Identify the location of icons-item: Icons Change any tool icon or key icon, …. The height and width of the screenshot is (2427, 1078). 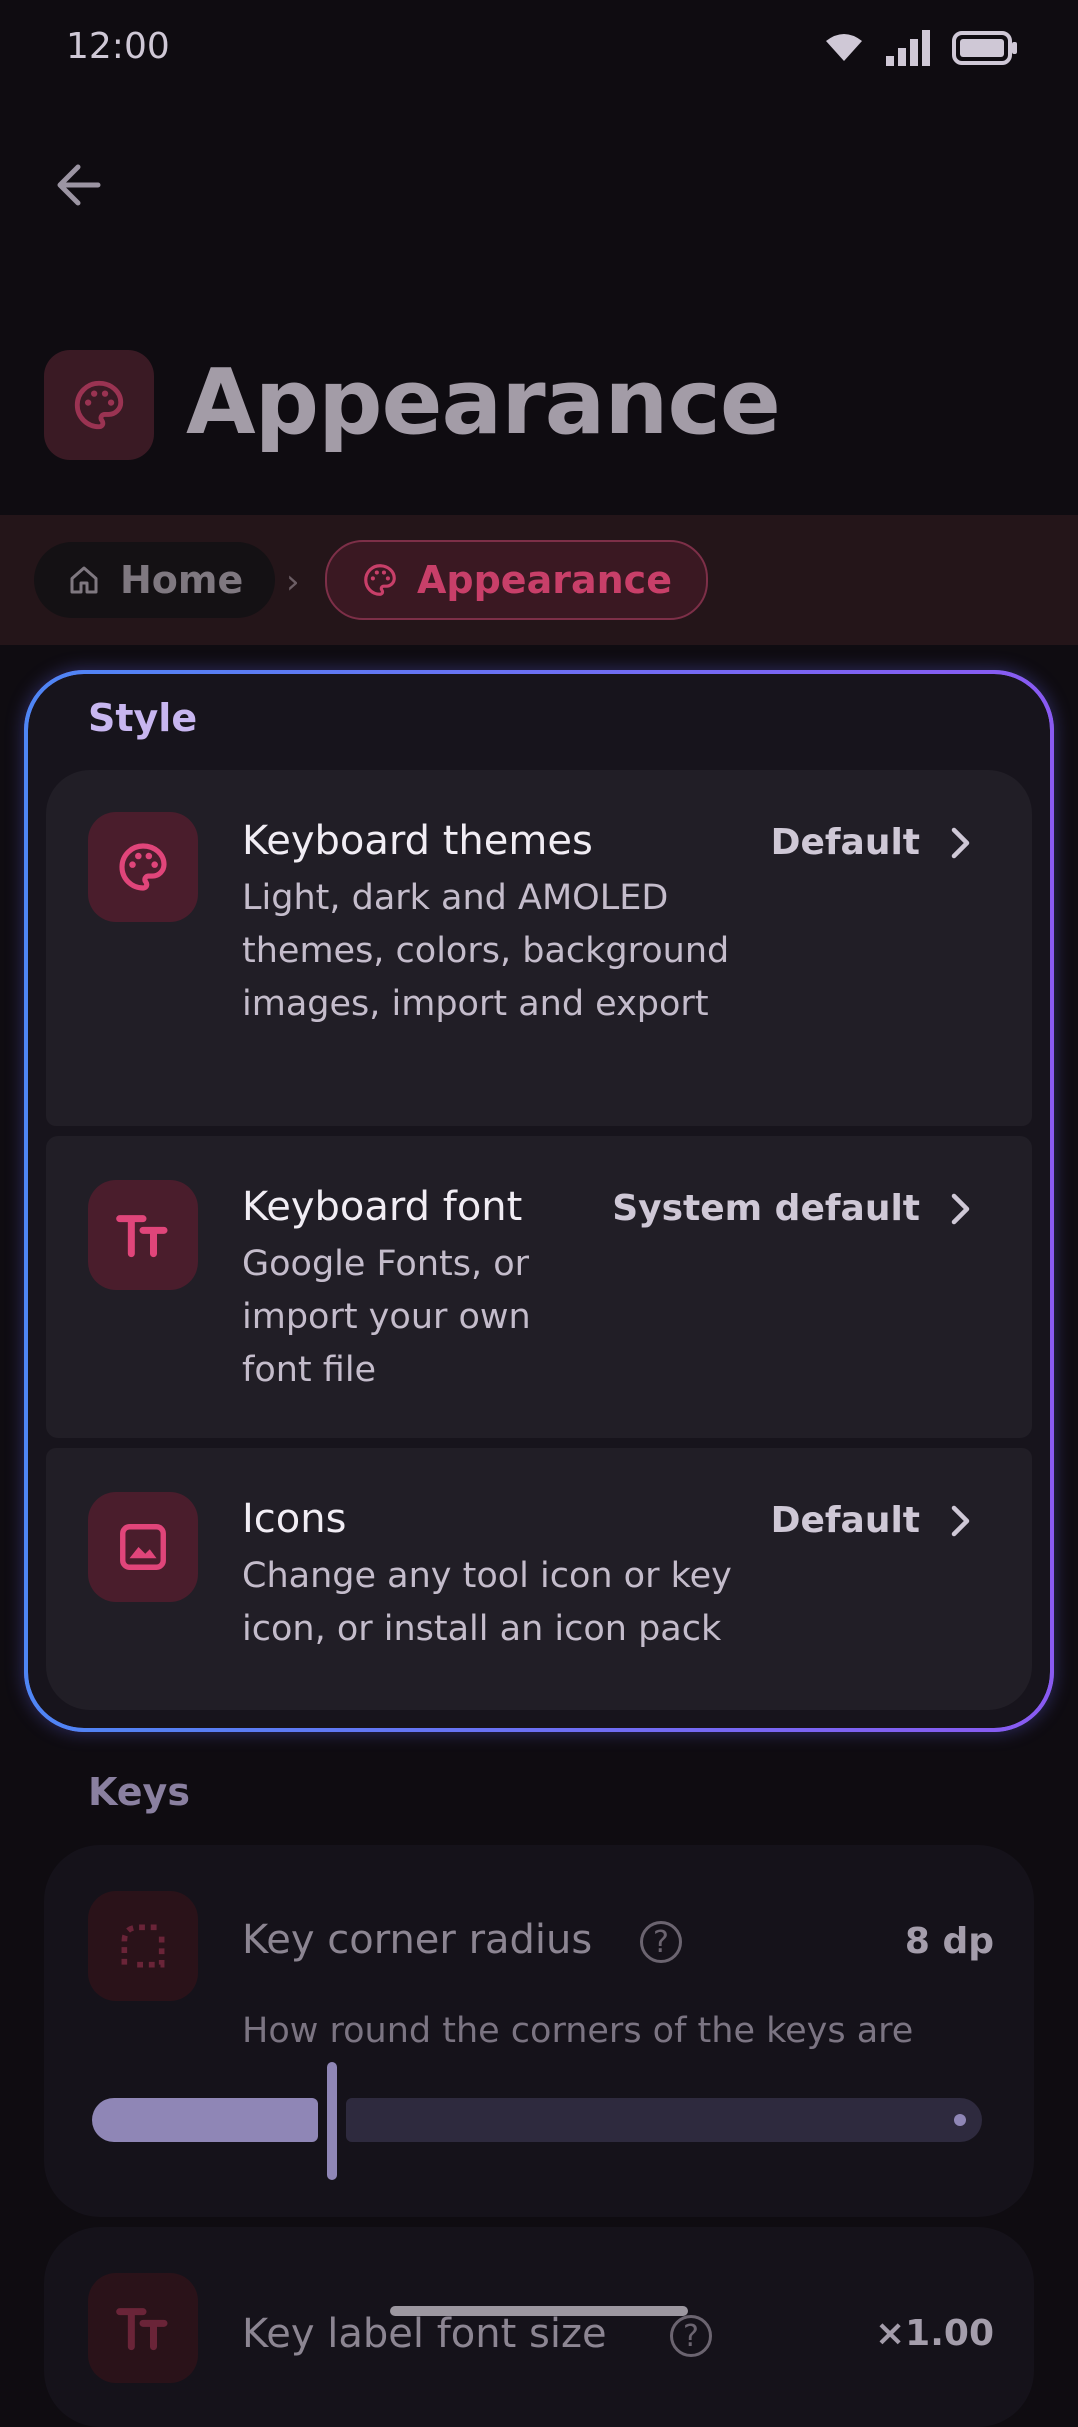
(539, 1579).